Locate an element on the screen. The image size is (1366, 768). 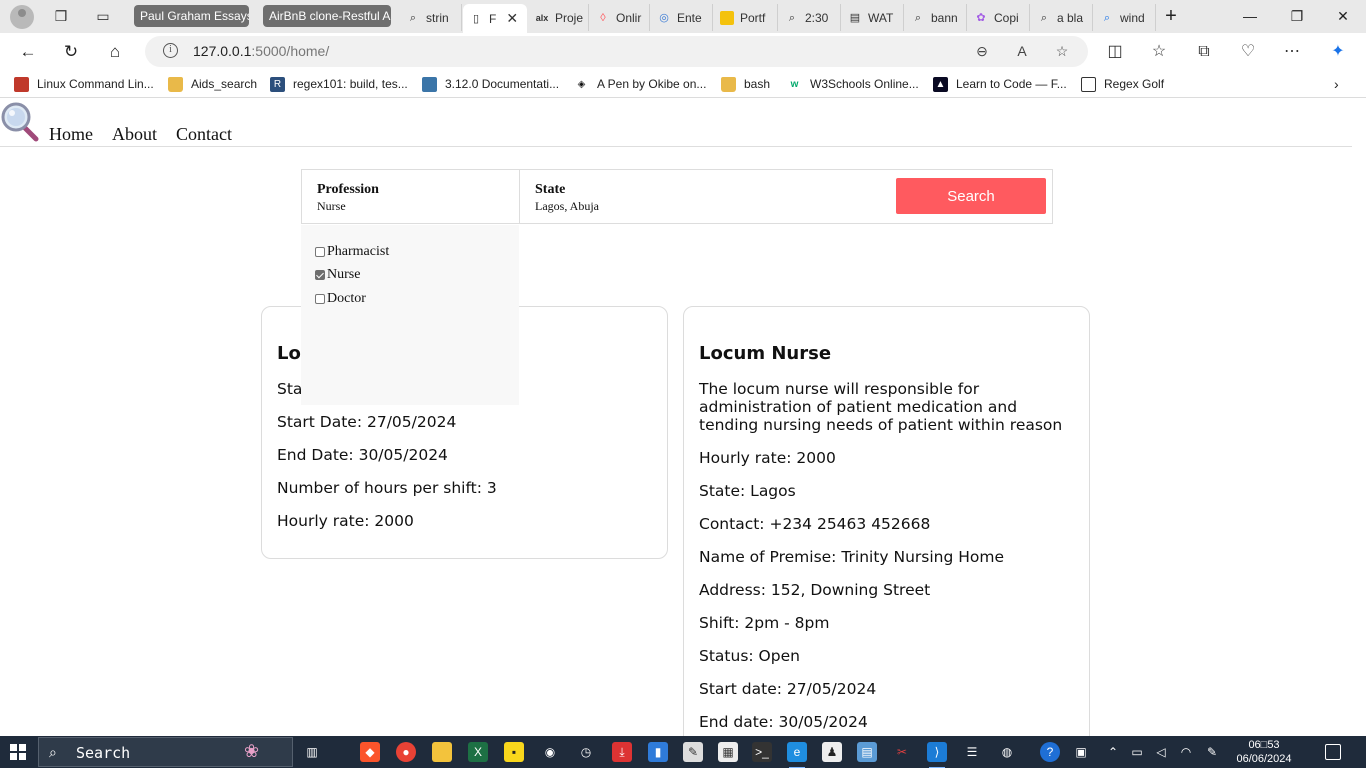
collections-icon: ⧉ is located at coordinates (1204, 52).